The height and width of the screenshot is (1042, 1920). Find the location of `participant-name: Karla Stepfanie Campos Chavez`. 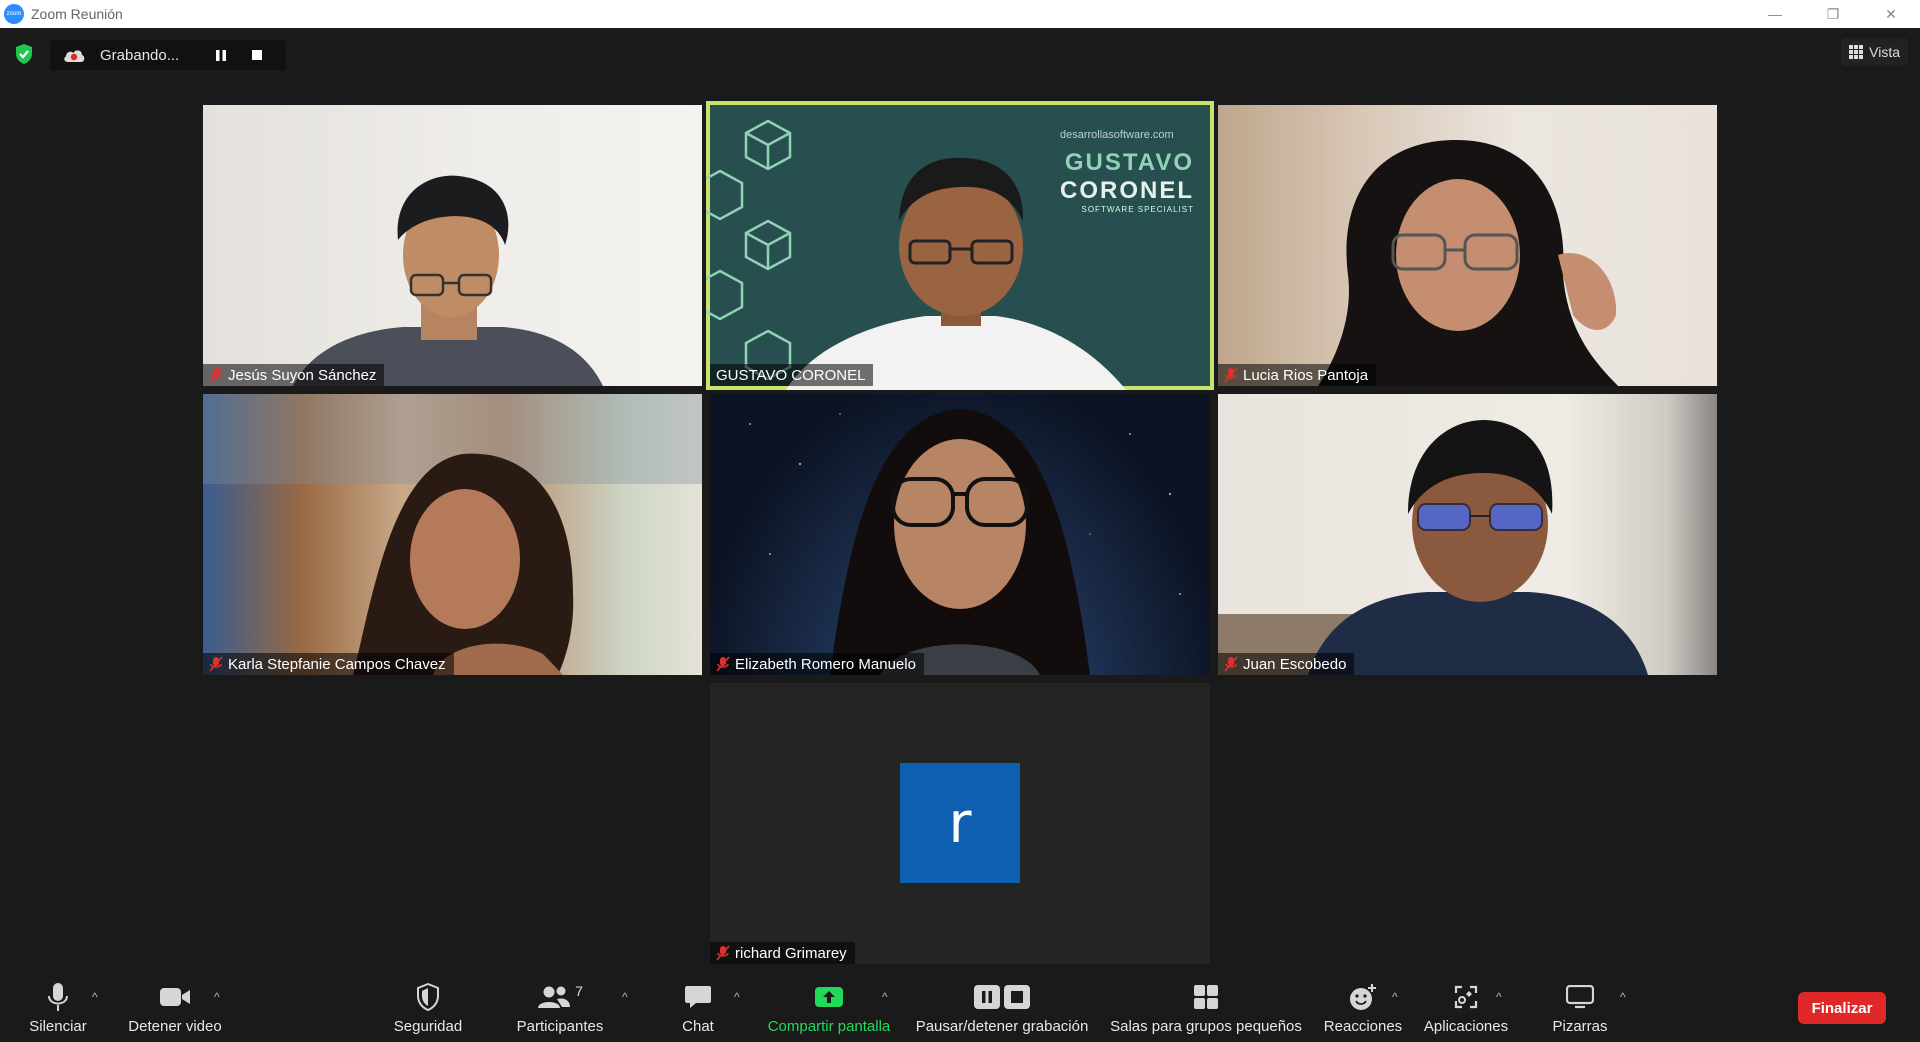

participant-name: Karla Stepfanie Campos Chavez is located at coordinates (337, 664).